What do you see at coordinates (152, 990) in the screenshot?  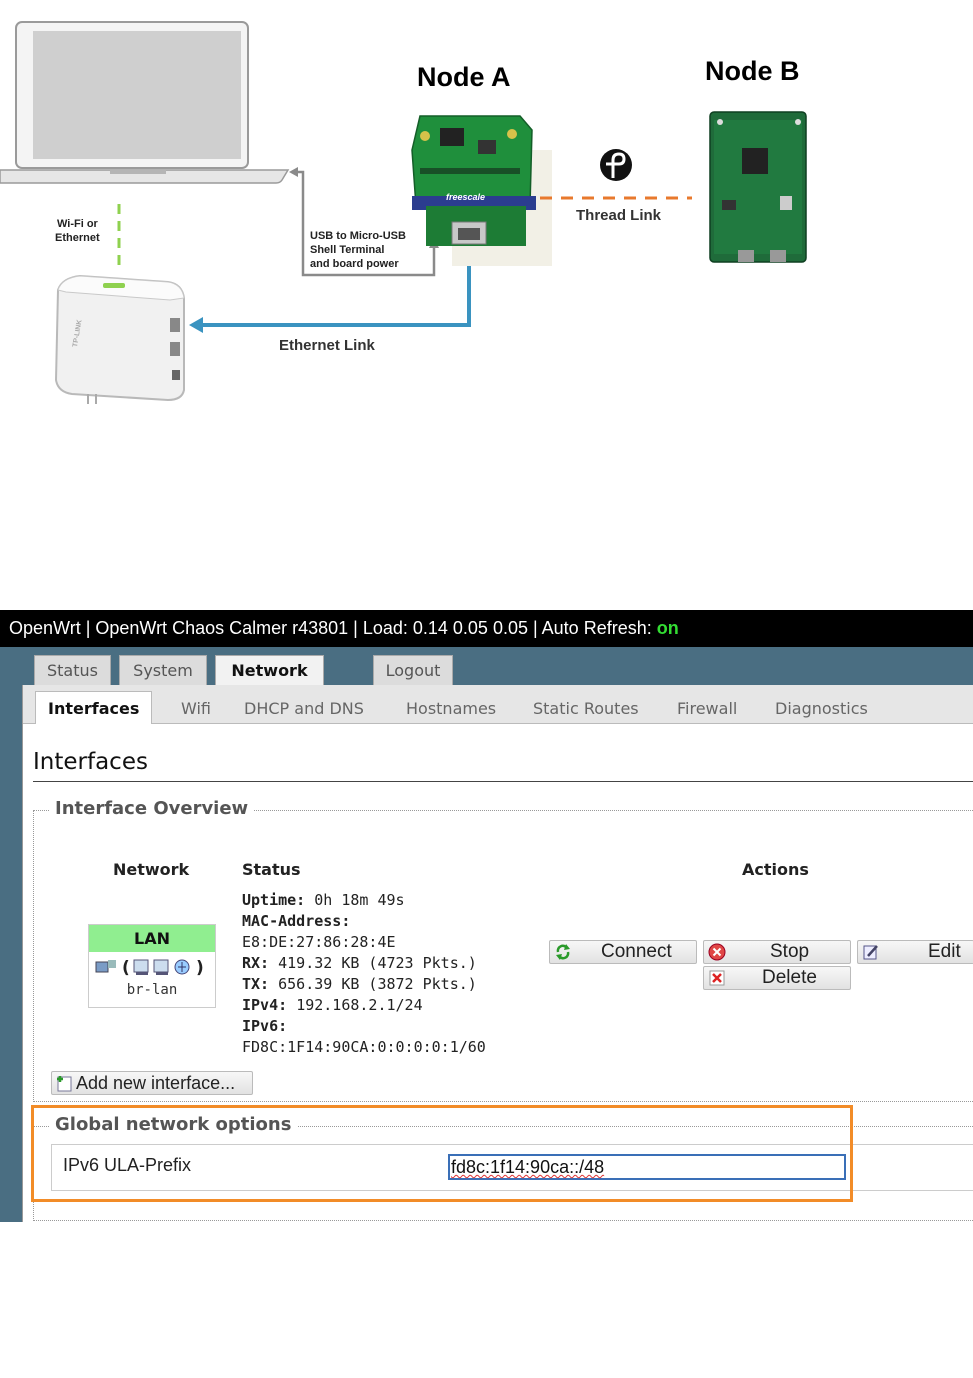 I see `lan-device-name: br-lan` at bounding box center [152, 990].